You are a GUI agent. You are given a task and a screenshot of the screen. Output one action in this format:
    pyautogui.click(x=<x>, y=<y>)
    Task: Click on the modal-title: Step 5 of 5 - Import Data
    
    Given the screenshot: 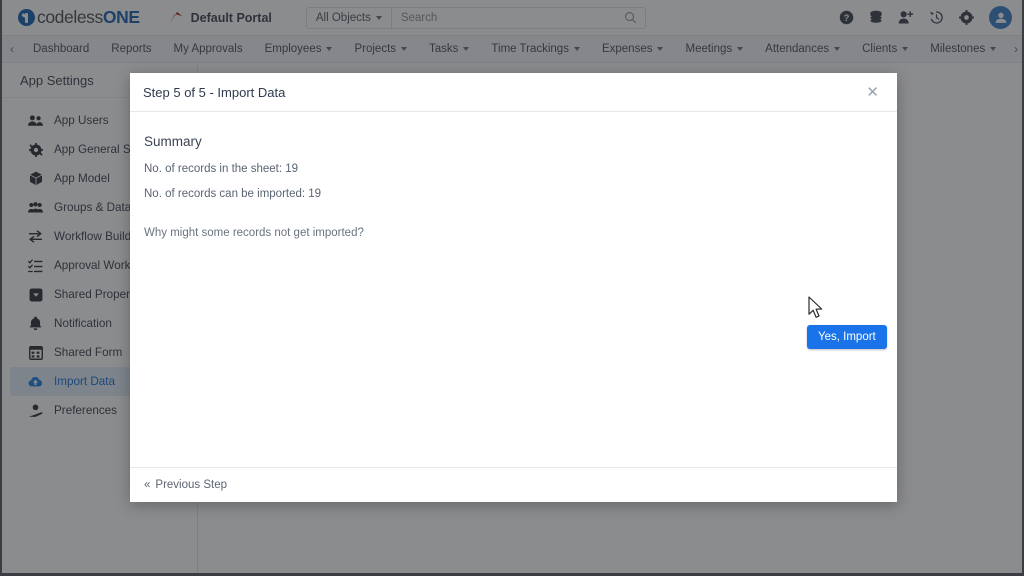 What is the action you would take?
    pyautogui.click(x=214, y=92)
    